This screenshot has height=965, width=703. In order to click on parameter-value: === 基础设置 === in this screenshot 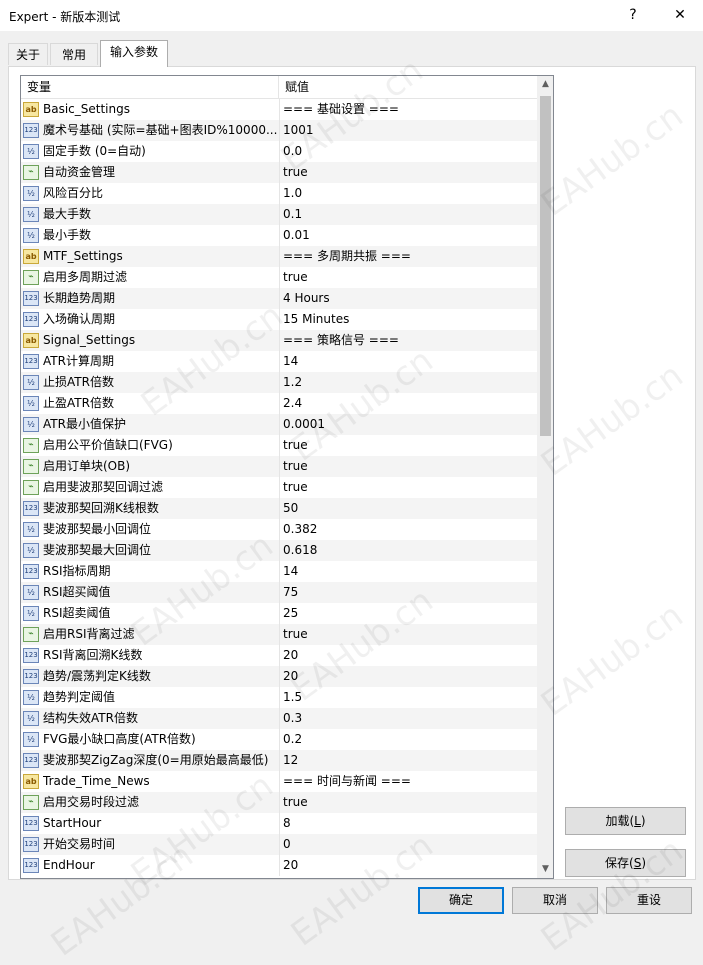, I will do `click(408, 109)`.